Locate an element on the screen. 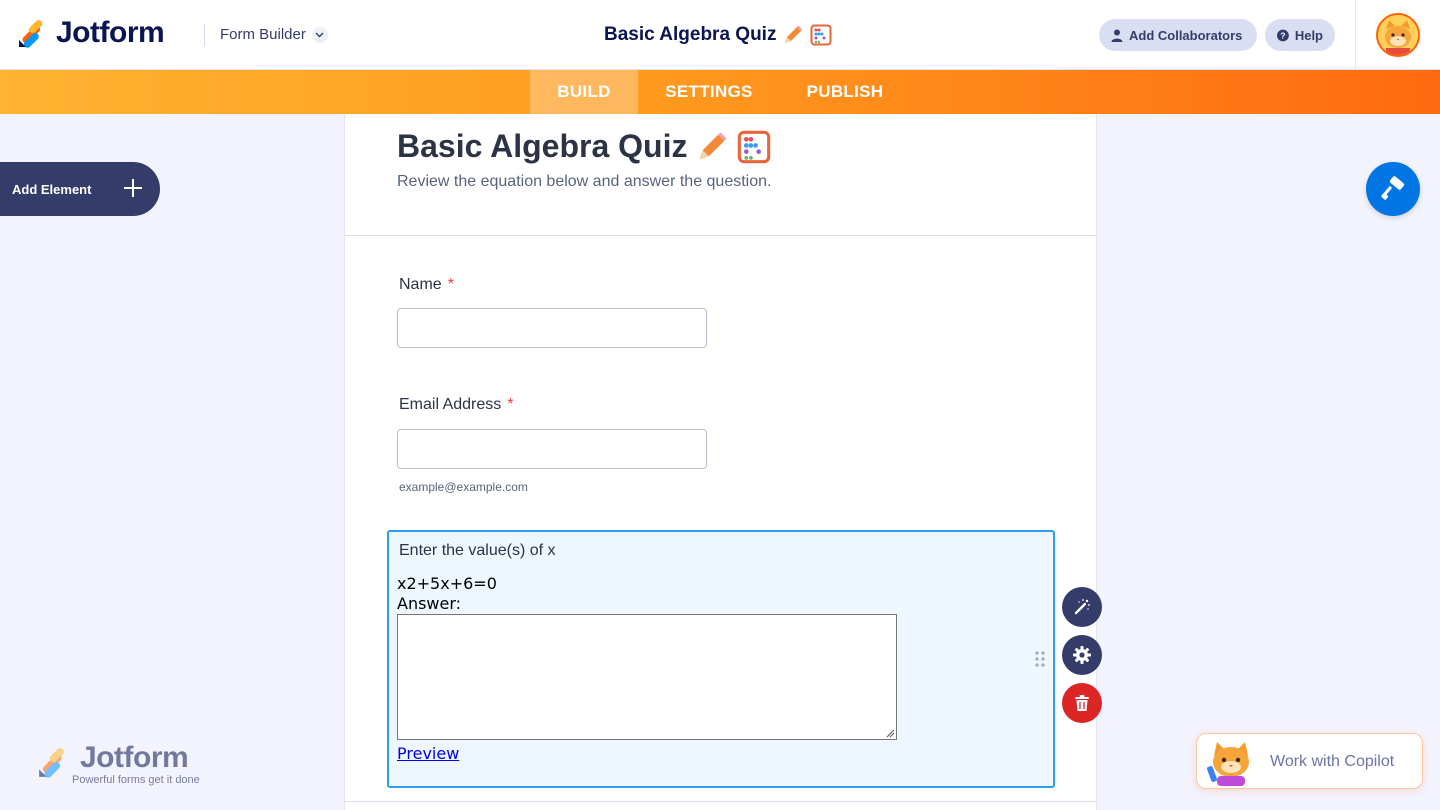  tab-settings: SETTINGS is located at coordinates (709, 92).